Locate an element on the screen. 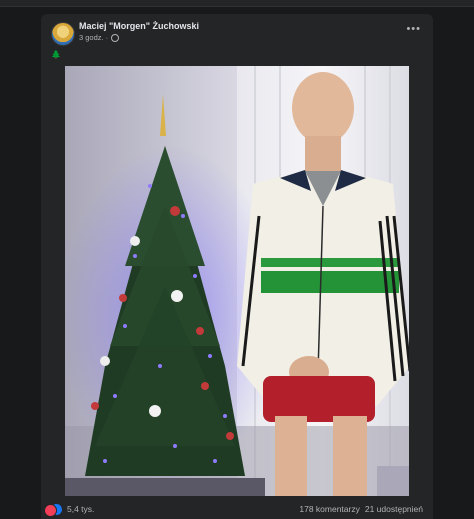 The width and height of the screenshot is (474, 519). comments-count: 178 komentarzy is located at coordinates (329, 509).